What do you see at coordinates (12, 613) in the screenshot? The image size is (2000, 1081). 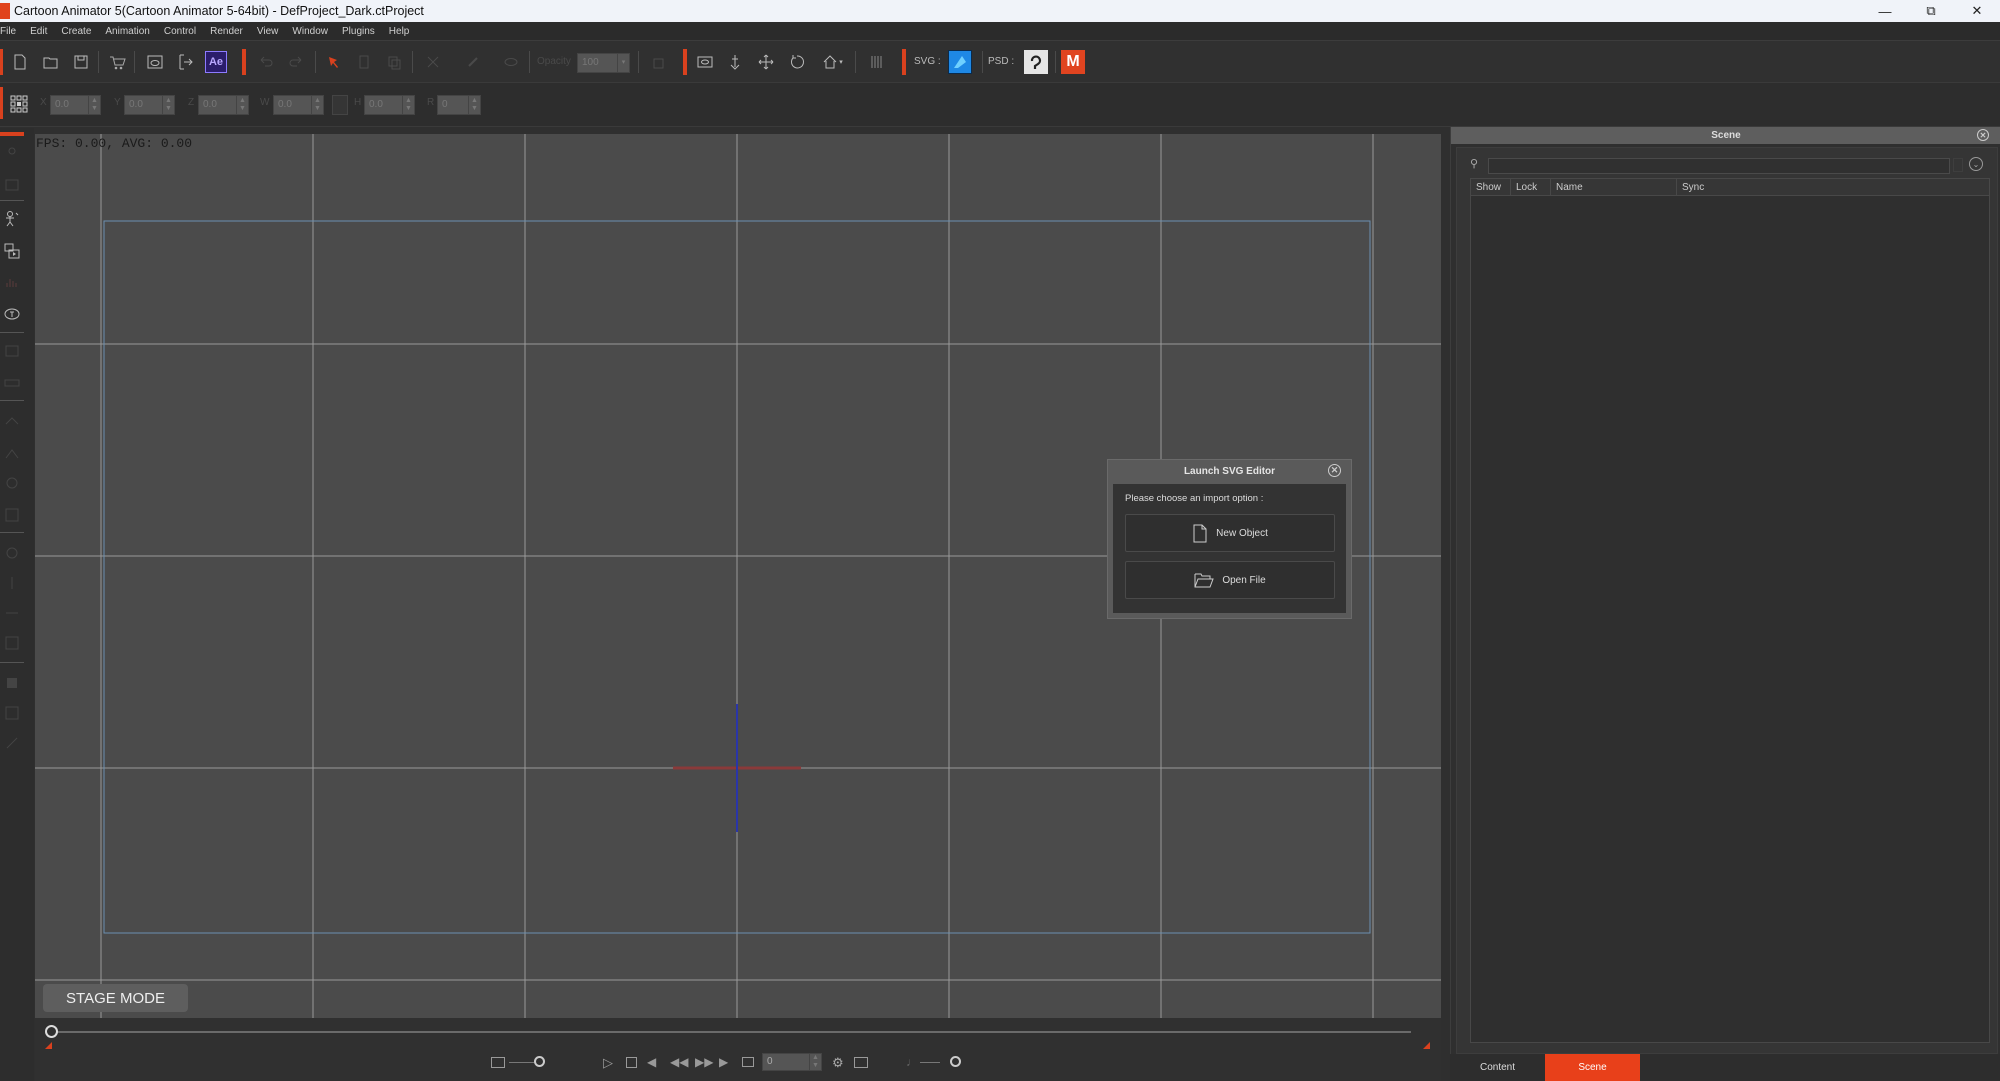 I see `deform-tool-icon` at bounding box center [12, 613].